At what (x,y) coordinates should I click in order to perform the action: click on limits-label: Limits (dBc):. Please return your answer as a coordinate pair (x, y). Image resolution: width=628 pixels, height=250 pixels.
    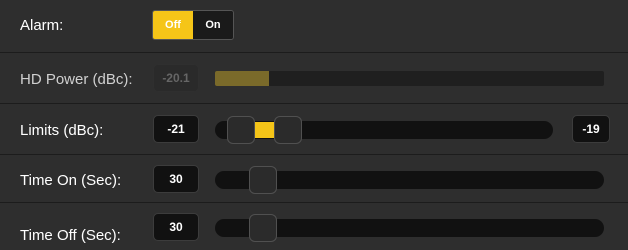
    Looking at the image, I should click on (62, 130).